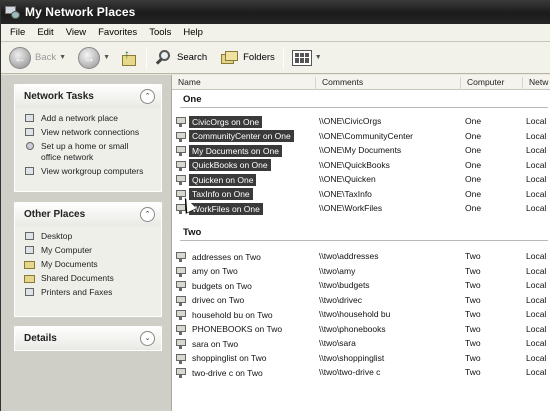 The width and height of the screenshot is (550, 411). I want to click on list-item: sara on Two \\two\sara Two Local, so click(361, 343).